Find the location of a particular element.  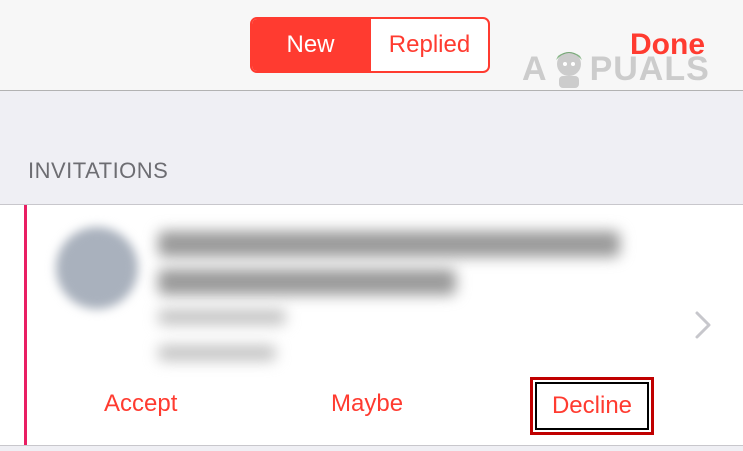

invitation-from is located at coordinates (222, 317).